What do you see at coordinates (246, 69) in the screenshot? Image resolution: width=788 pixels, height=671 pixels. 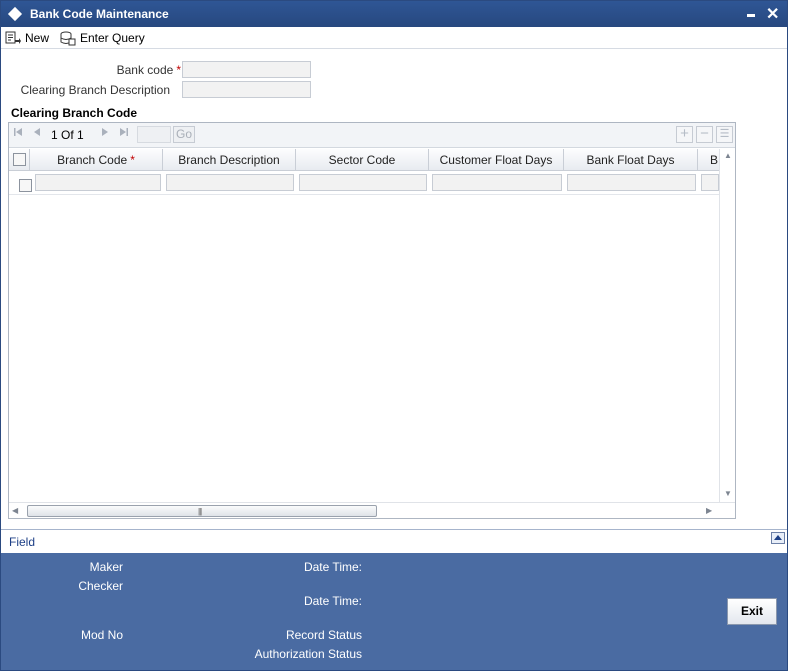 I see `bank-code-input` at bounding box center [246, 69].